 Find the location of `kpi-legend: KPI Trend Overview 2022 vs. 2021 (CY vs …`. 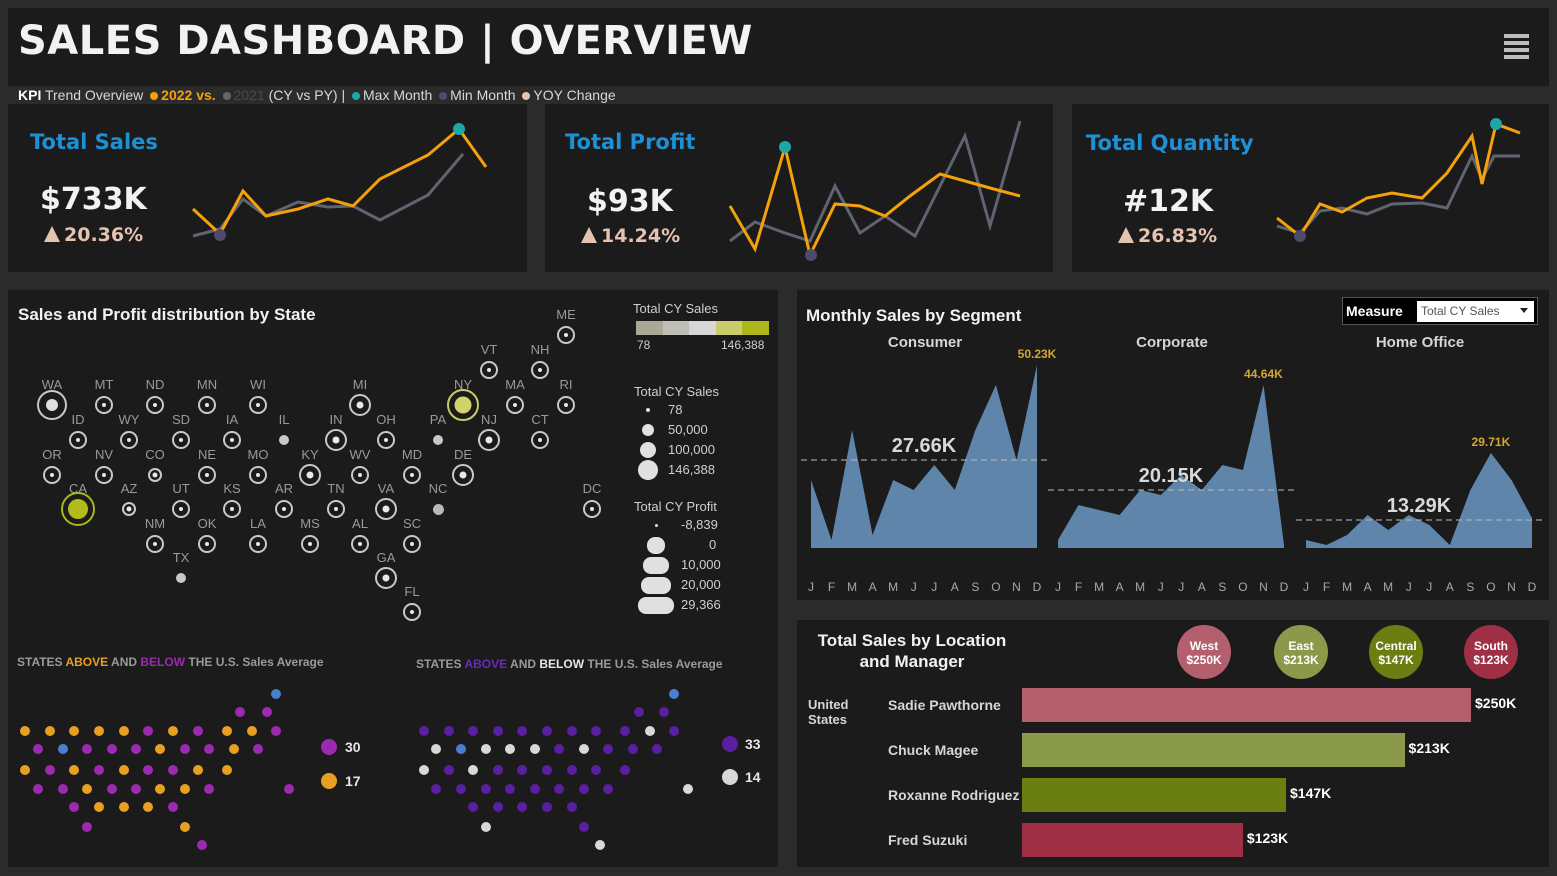

kpi-legend: KPI Trend Overview 2022 vs. 2021 (CY vs … is located at coordinates (317, 95).